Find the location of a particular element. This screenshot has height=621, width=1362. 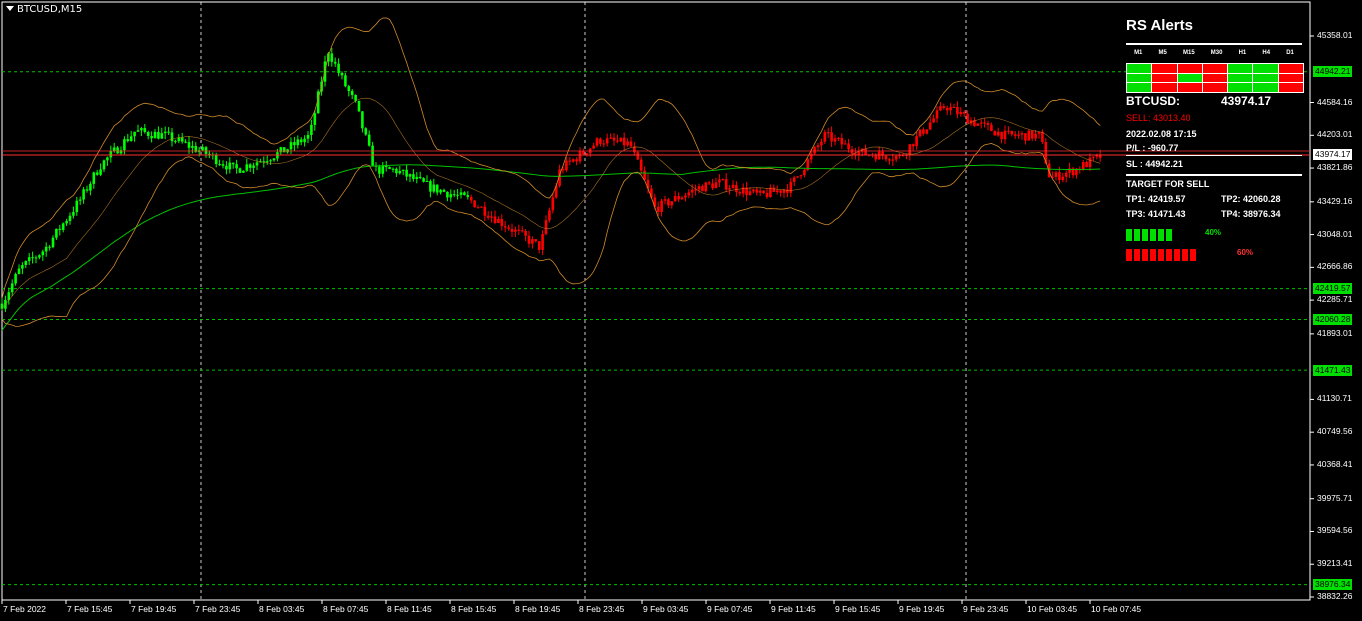

time-axis-label: 7 Feb 19:45 is located at coordinates (154, 609).